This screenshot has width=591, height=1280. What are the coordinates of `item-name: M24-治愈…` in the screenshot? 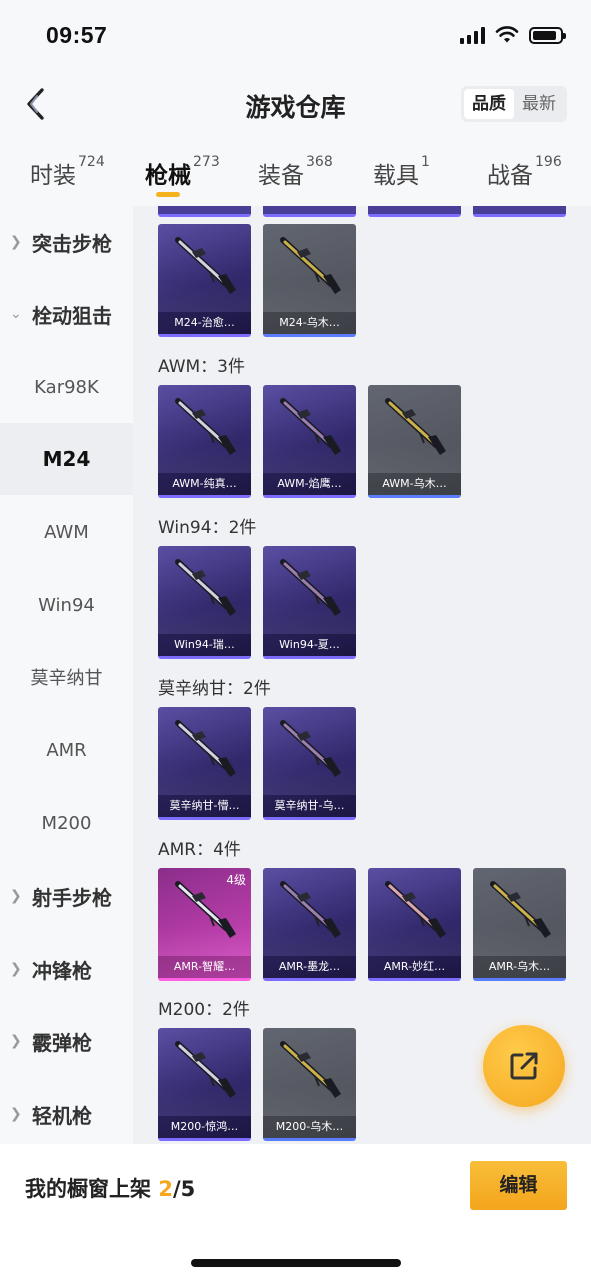 It's located at (204, 323).